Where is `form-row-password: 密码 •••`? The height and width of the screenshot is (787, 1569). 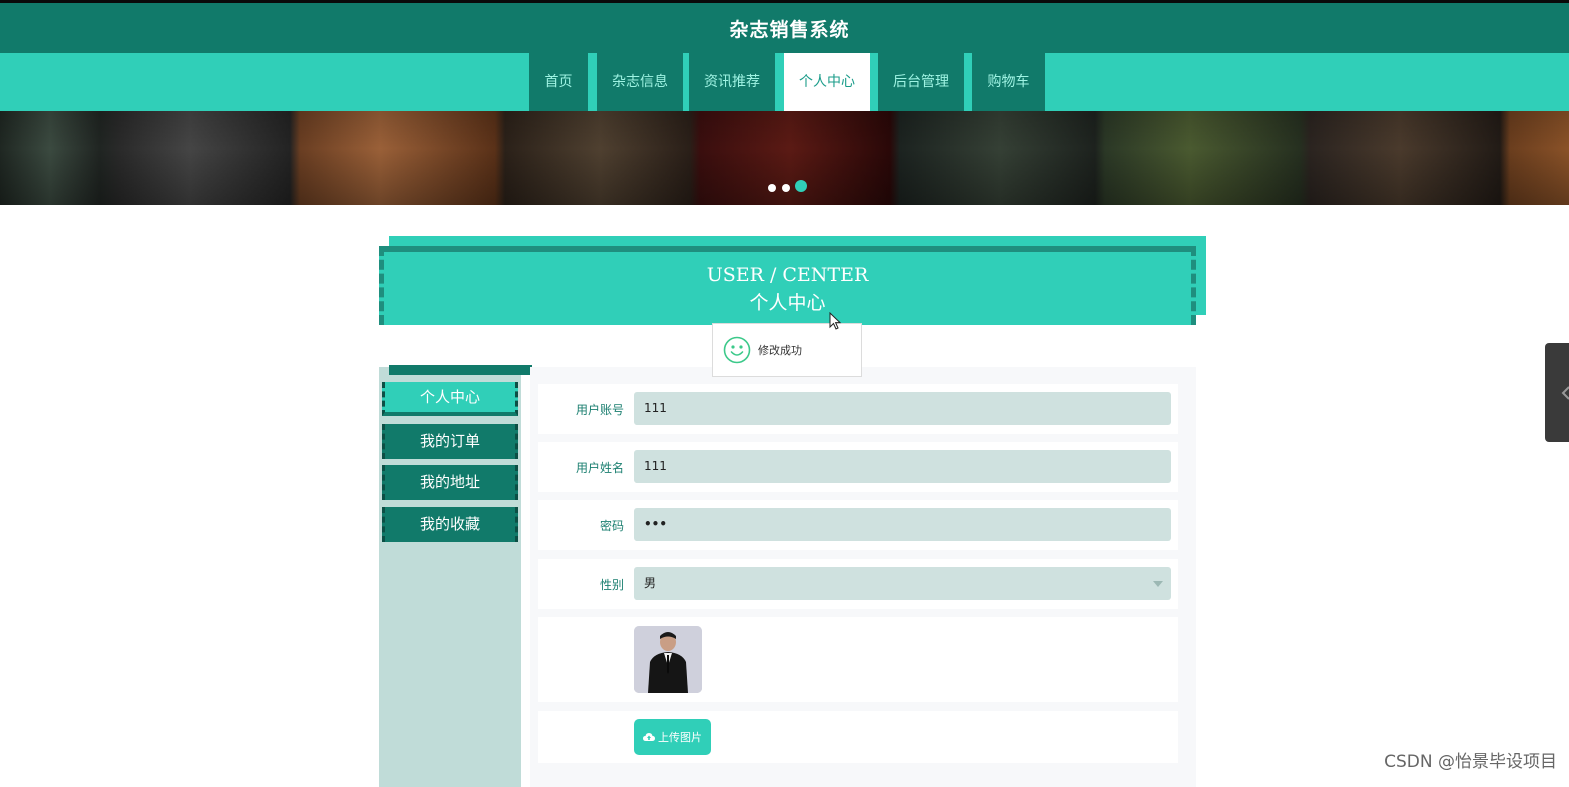 form-row-password: 密码 ••• is located at coordinates (858, 525).